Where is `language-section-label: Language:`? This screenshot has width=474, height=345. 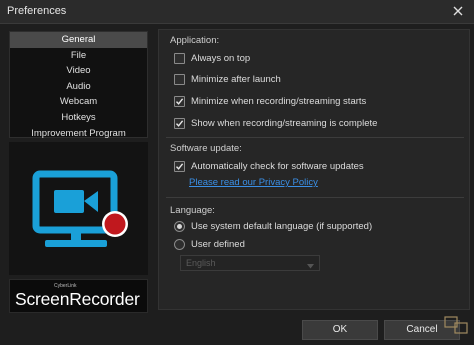
language-section-label: Language: is located at coordinates (192, 210).